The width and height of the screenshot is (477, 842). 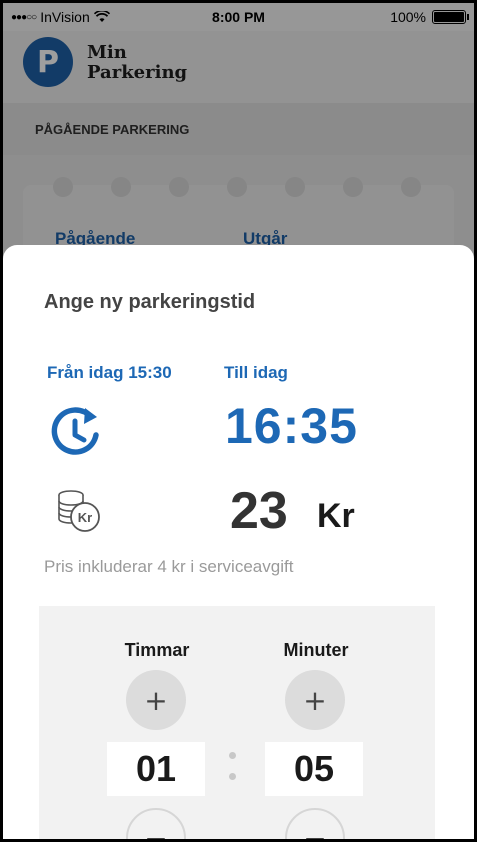 What do you see at coordinates (336, 516) in the screenshot?
I see `price-unit: Kr` at bounding box center [336, 516].